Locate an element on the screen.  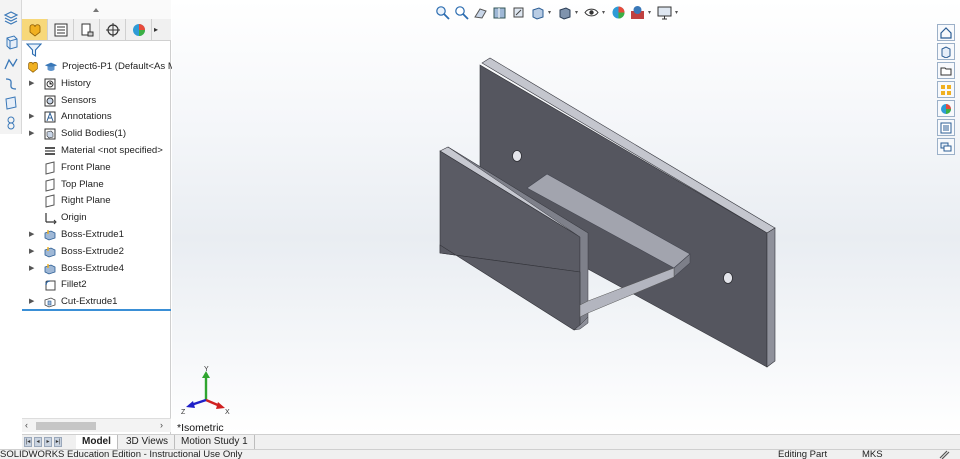
zoom-to-area-button is located at coordinates (461, 12).